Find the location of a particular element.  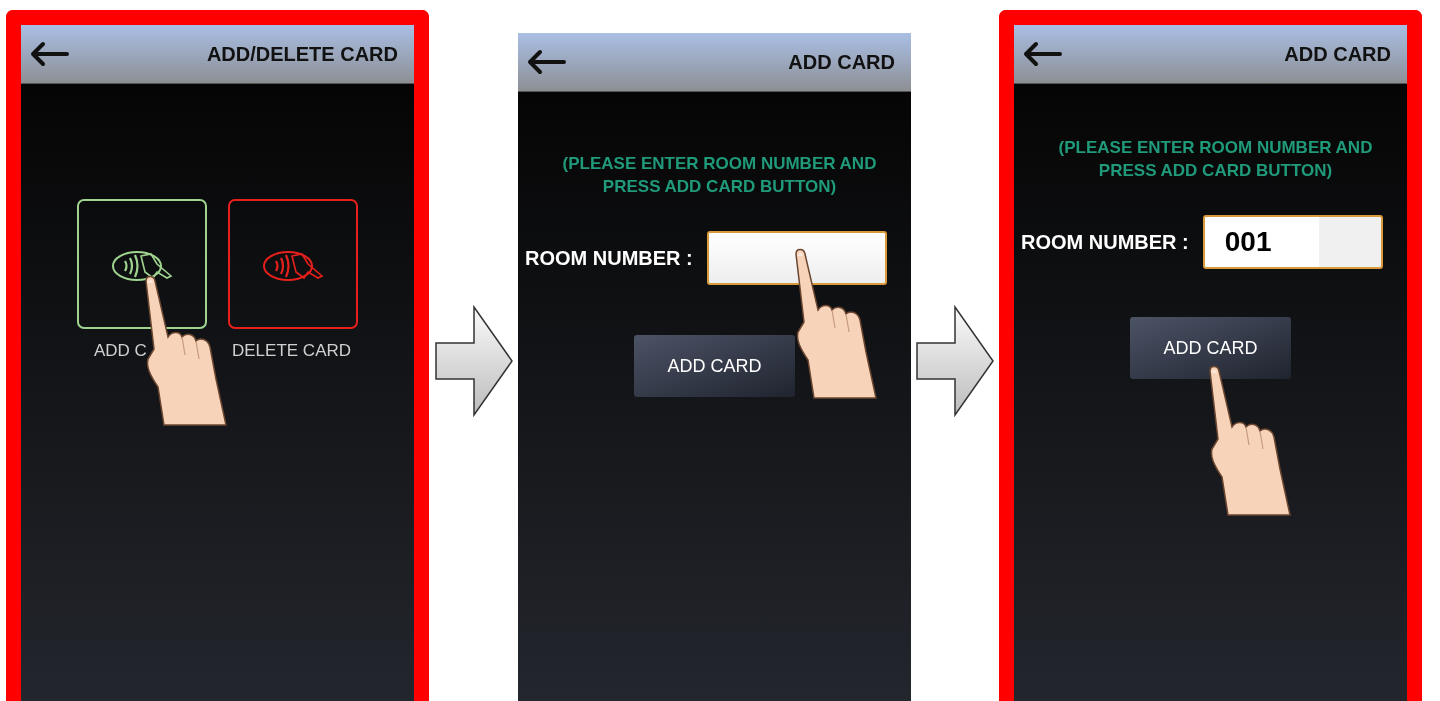

tile-label: ADD C is located at coordinates (120, 351).